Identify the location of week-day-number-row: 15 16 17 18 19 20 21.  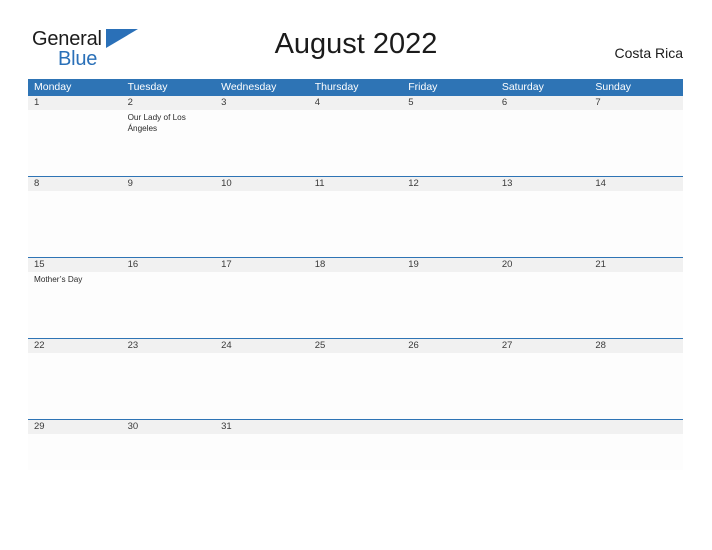
(355, 265).